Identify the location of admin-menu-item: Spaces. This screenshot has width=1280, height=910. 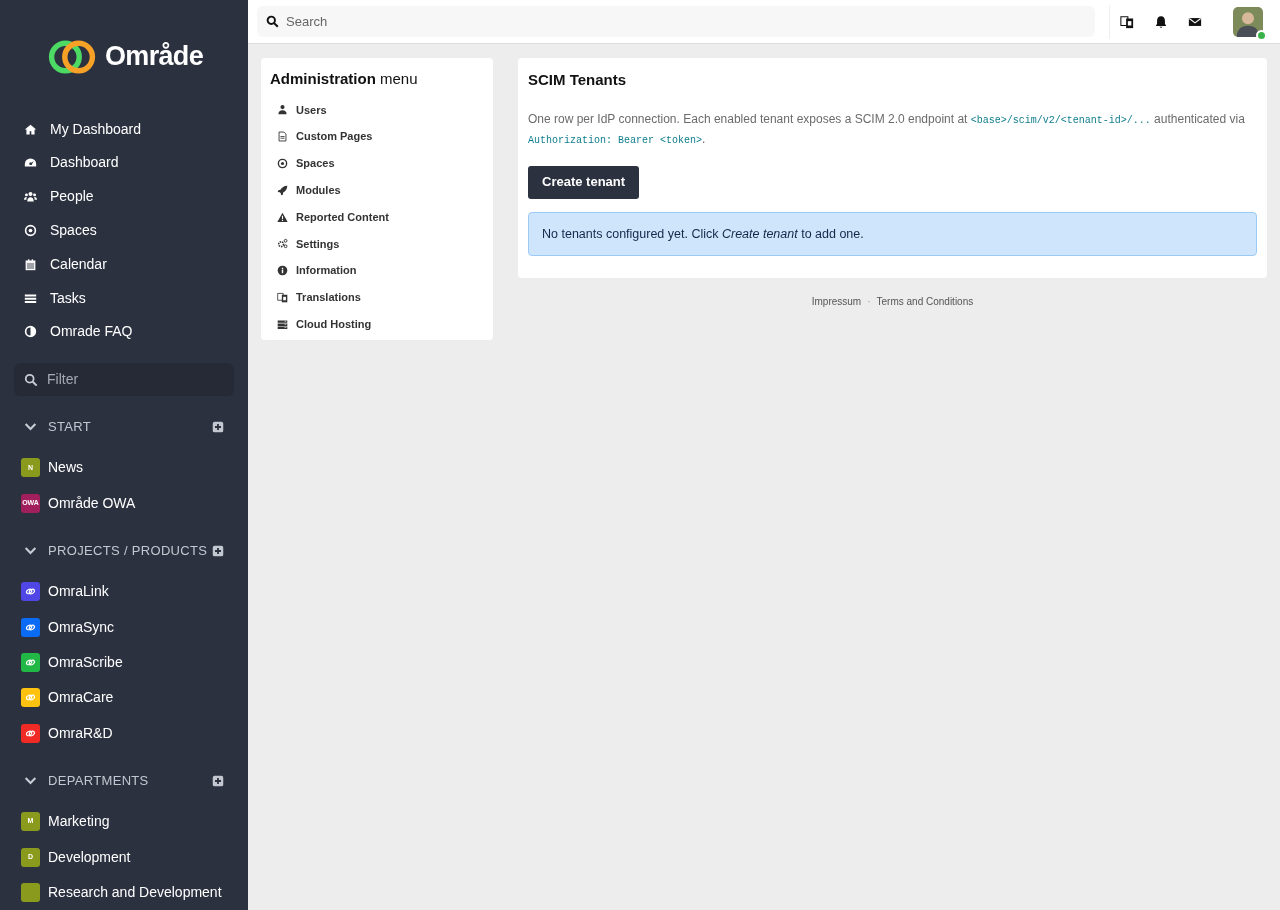
(377, 163).